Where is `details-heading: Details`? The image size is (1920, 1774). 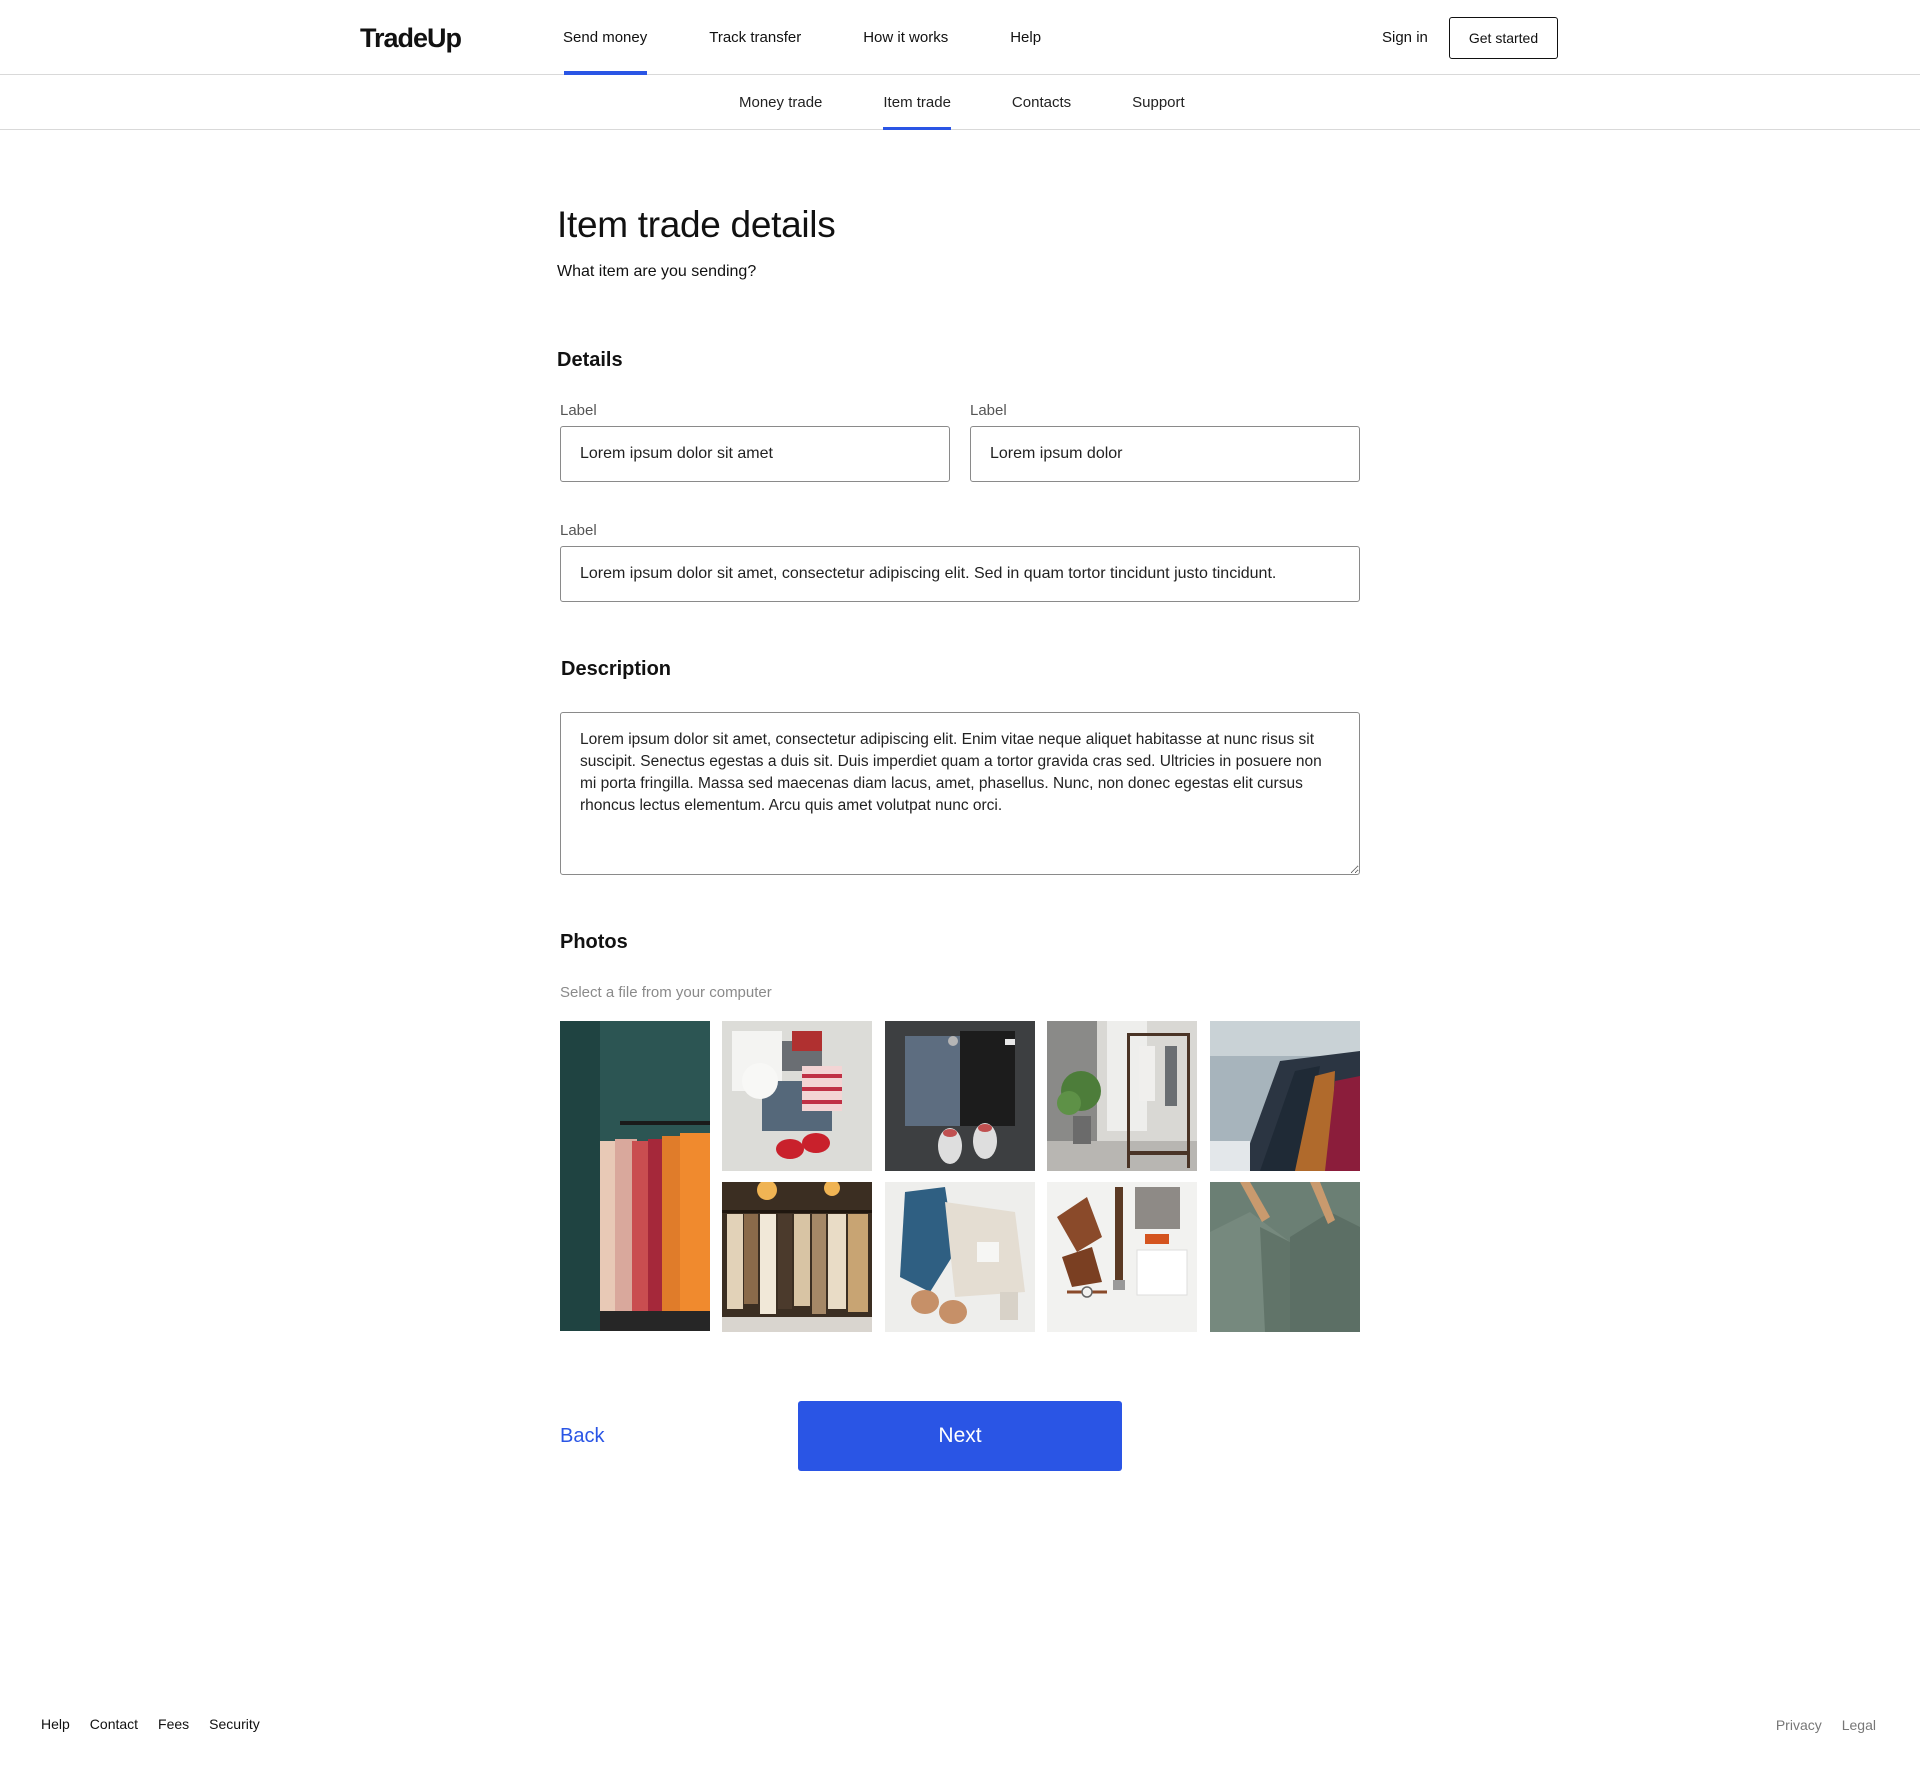 details-heading: Details is located at coordinates (590, 360).